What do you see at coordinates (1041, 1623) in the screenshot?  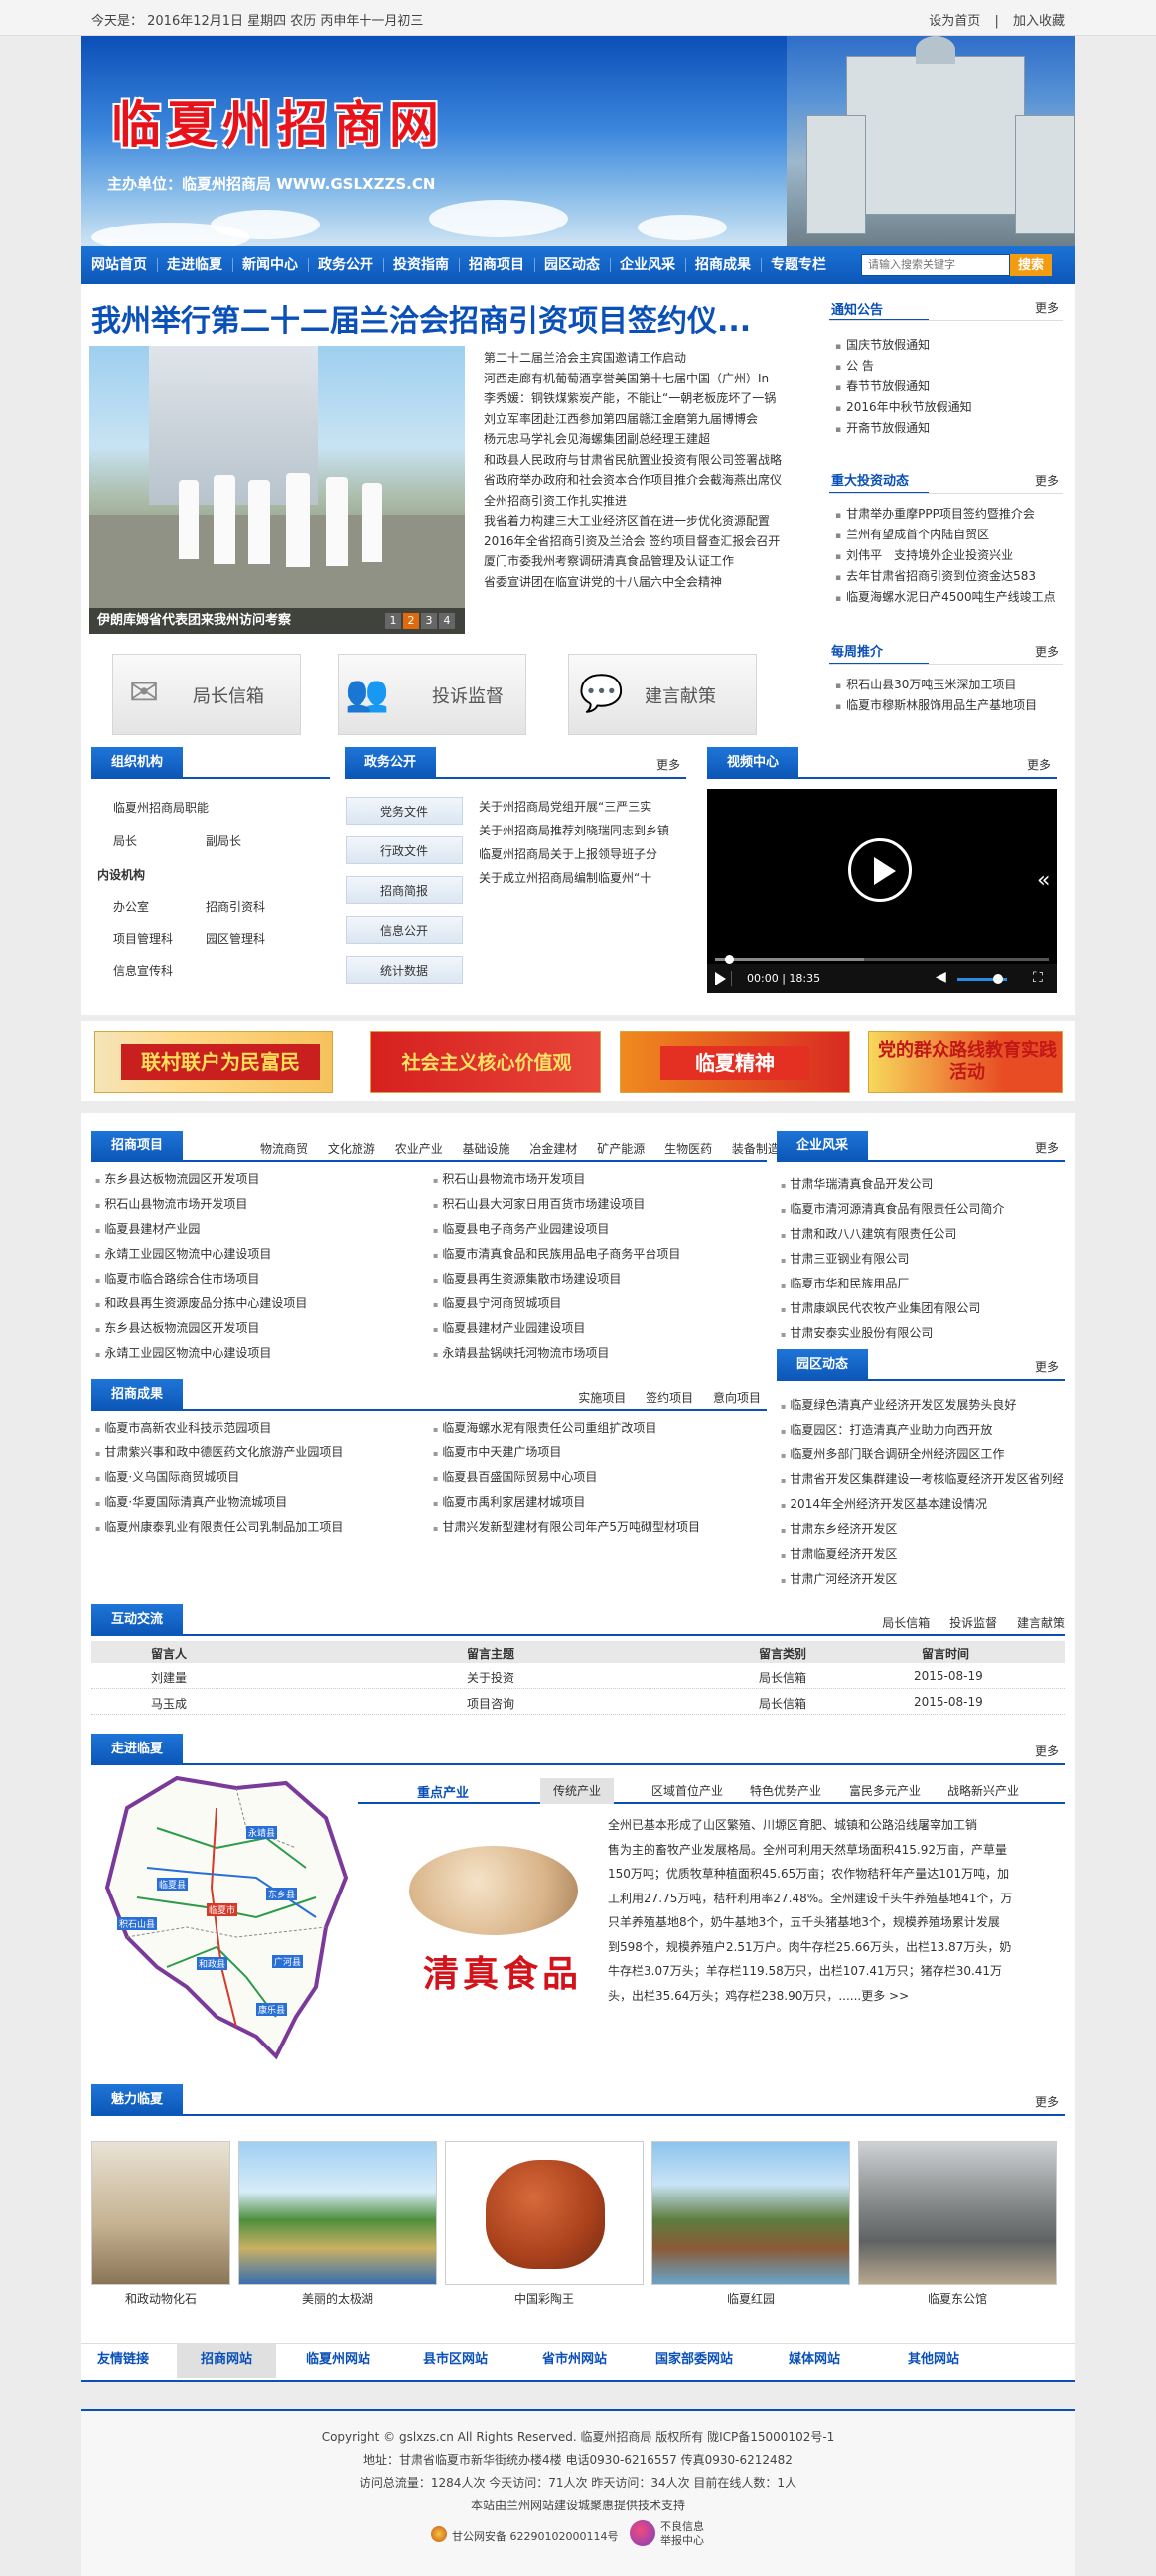 I see `subtab: 建言献策` at bounding box center [1041, 1623].